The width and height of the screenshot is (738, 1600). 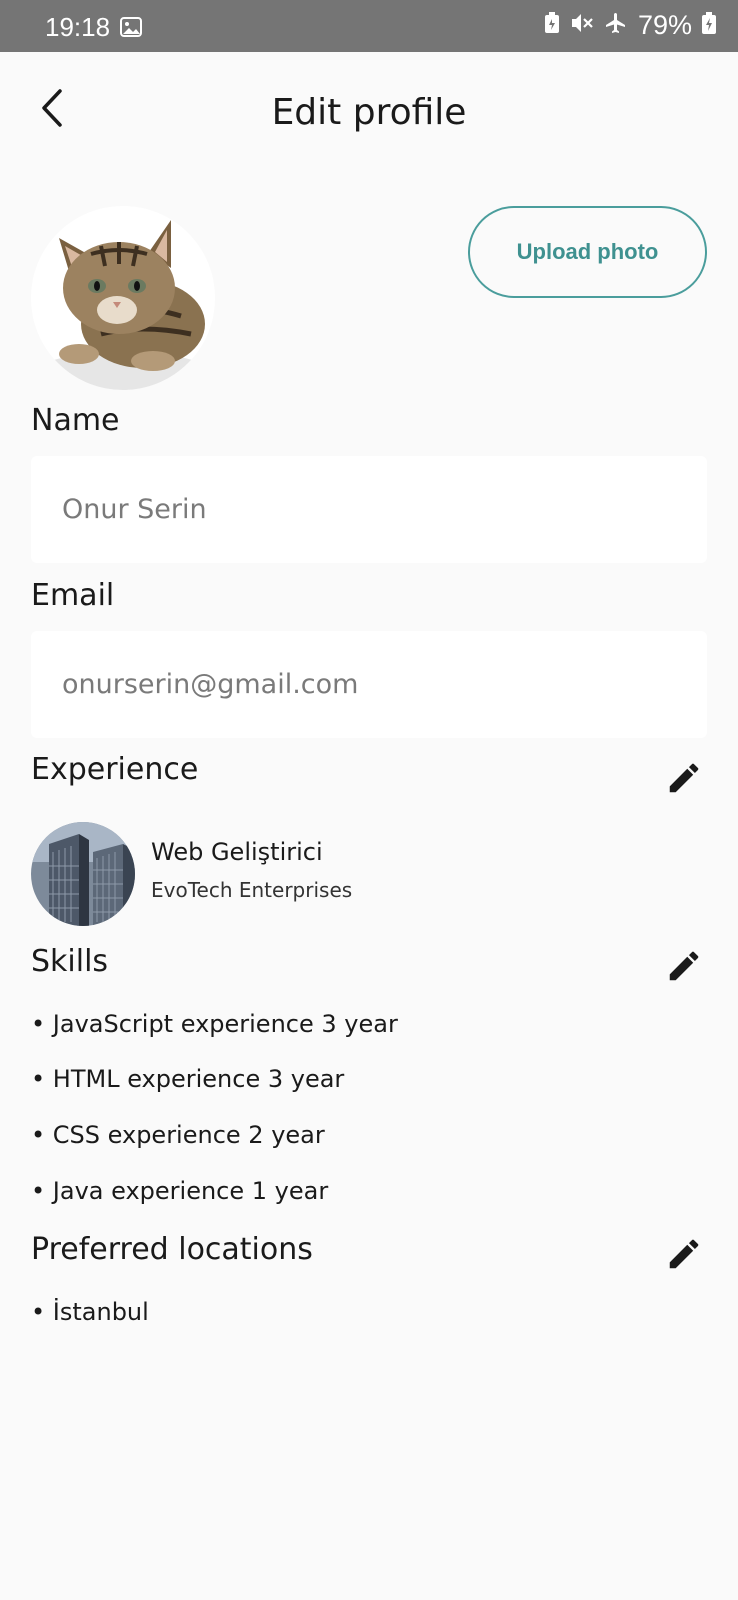 I want to click on page-title: Edit profile, so click(x=369, y=112).